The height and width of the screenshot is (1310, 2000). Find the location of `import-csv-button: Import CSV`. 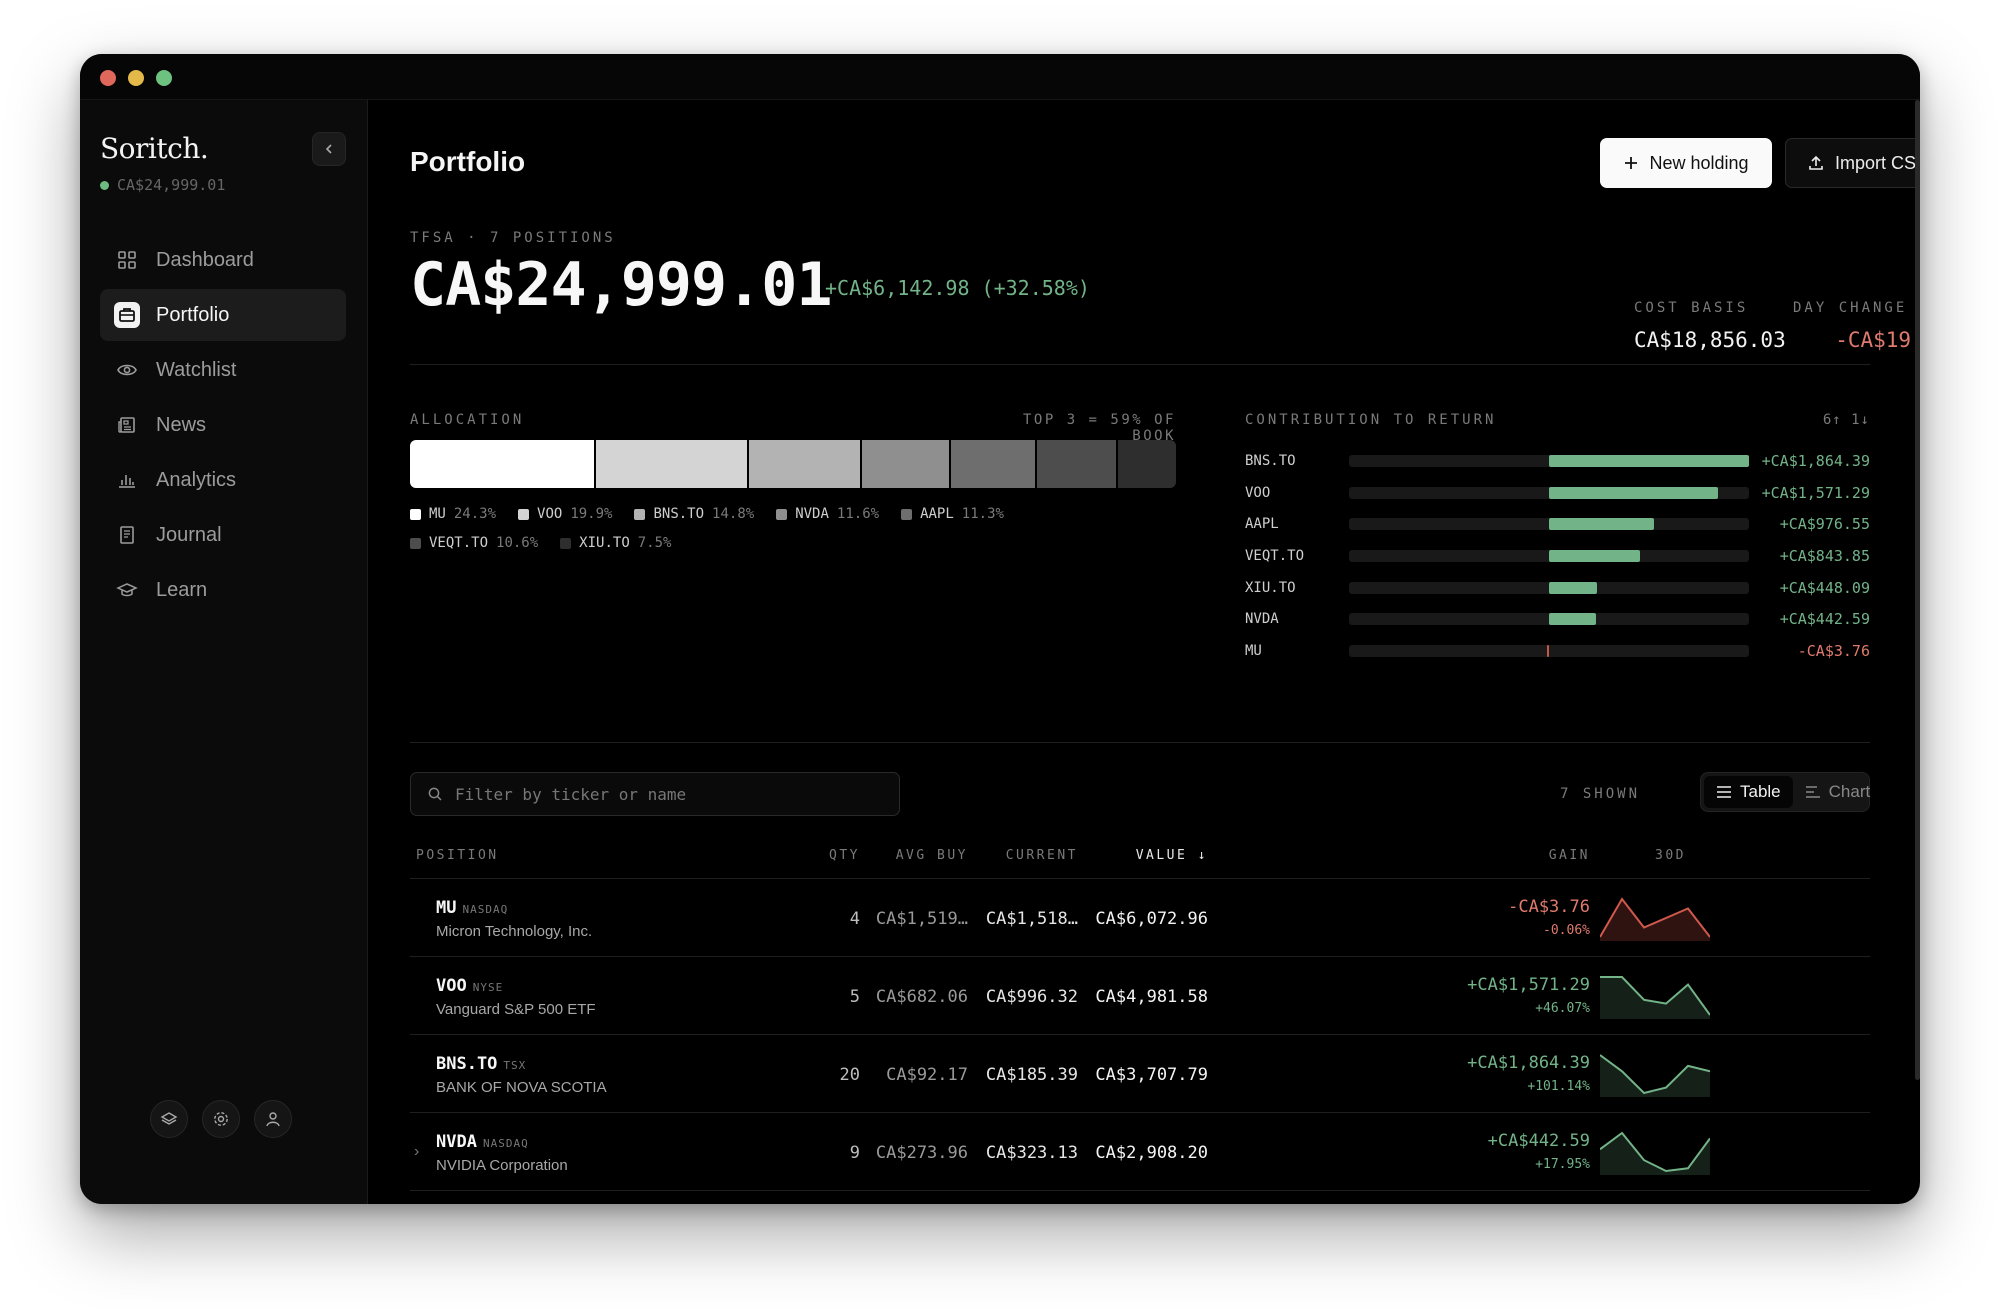

import-csv-button: Import CSV is located at coordinates (1852, 163).